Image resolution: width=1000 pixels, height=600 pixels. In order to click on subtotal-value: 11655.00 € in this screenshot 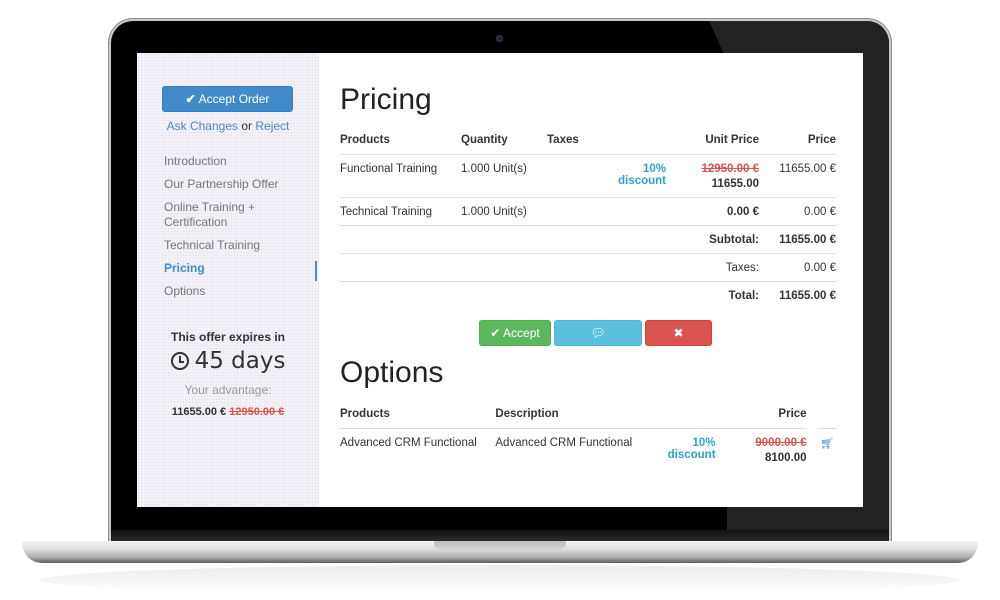, I will do `click(797, 239)`.